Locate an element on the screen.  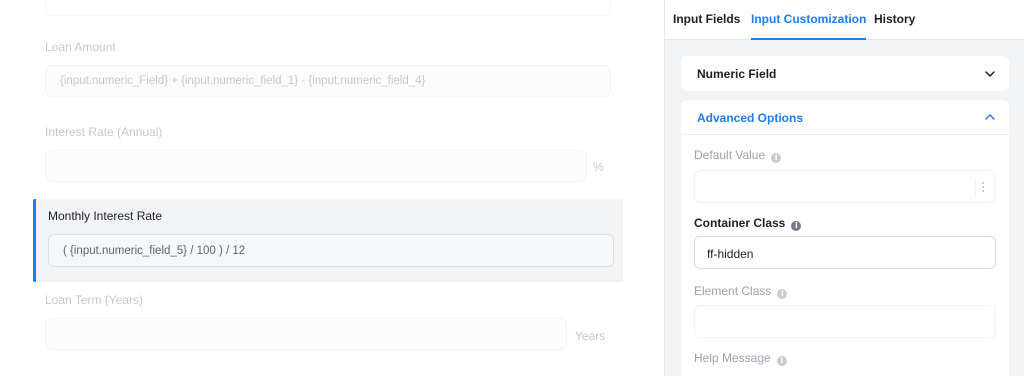
previous-field-input is located at coordinates (328, 8).